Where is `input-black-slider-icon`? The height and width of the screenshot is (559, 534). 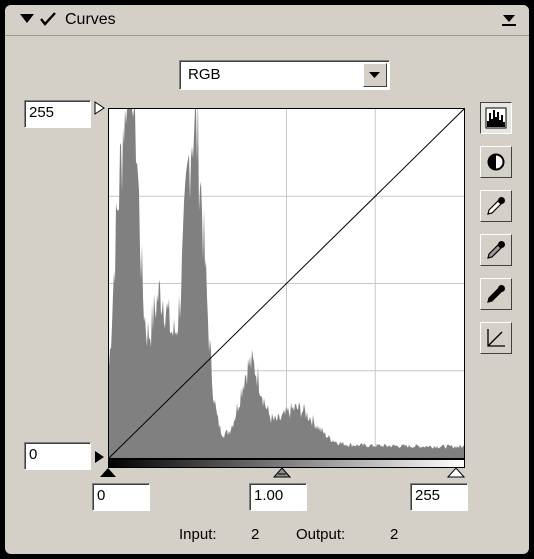
input-black-slider-icon is located at coordinates (108, 473).